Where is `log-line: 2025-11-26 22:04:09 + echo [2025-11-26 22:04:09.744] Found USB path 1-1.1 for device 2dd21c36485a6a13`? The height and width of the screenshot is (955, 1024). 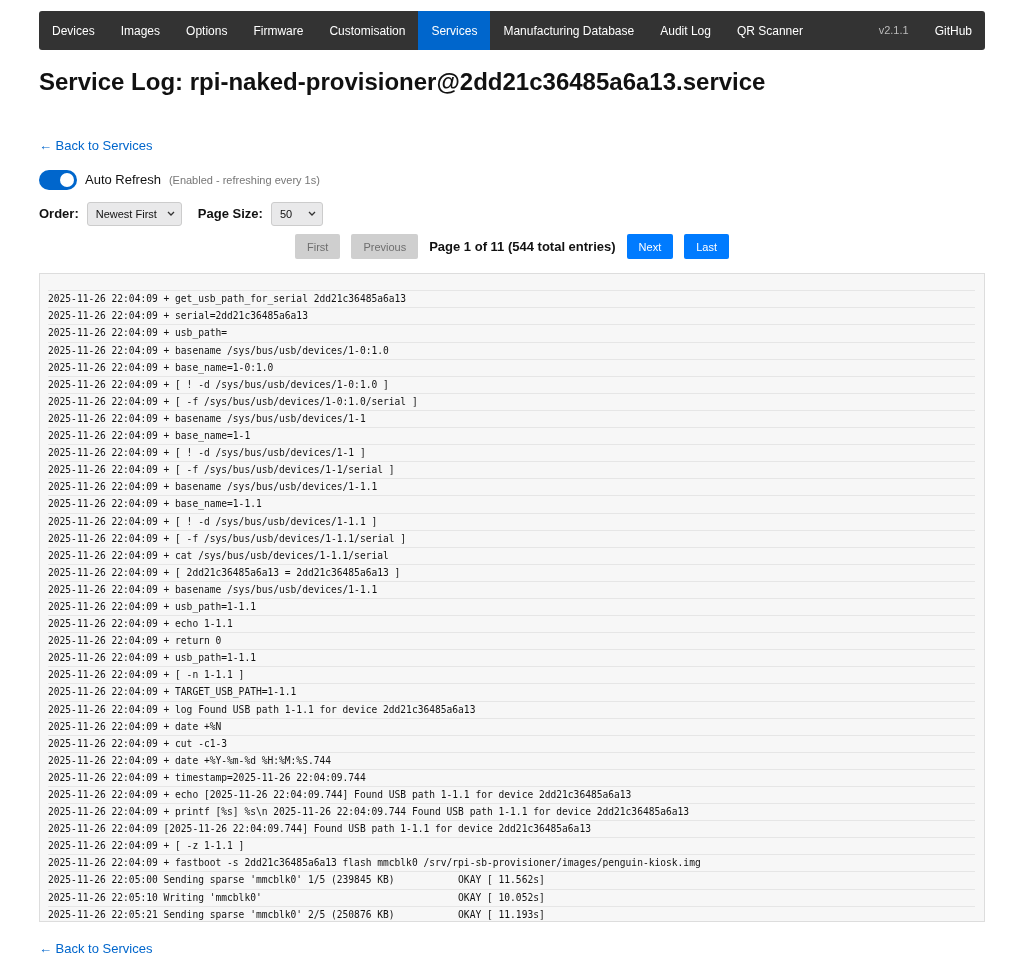
log-line: 2025-11-26 22:04:09 + echo [2025-11-26 22:04:09.744] Found USB path 1-1.1 for device 2dd21c36485a6a13 is located at coordinates (511, 796).